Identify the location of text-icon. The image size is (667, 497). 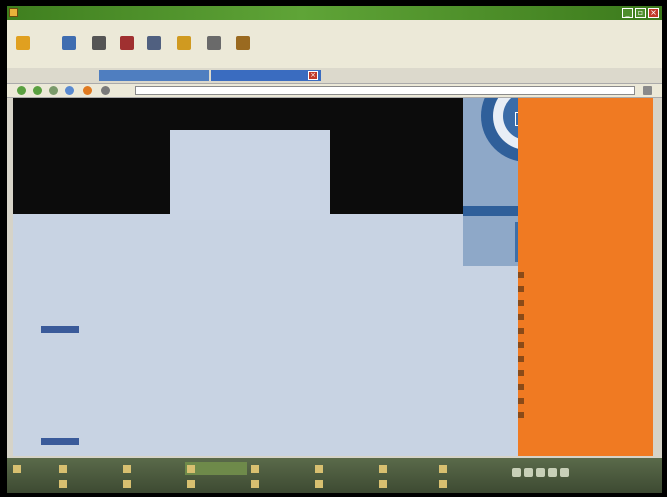
(214, 43).